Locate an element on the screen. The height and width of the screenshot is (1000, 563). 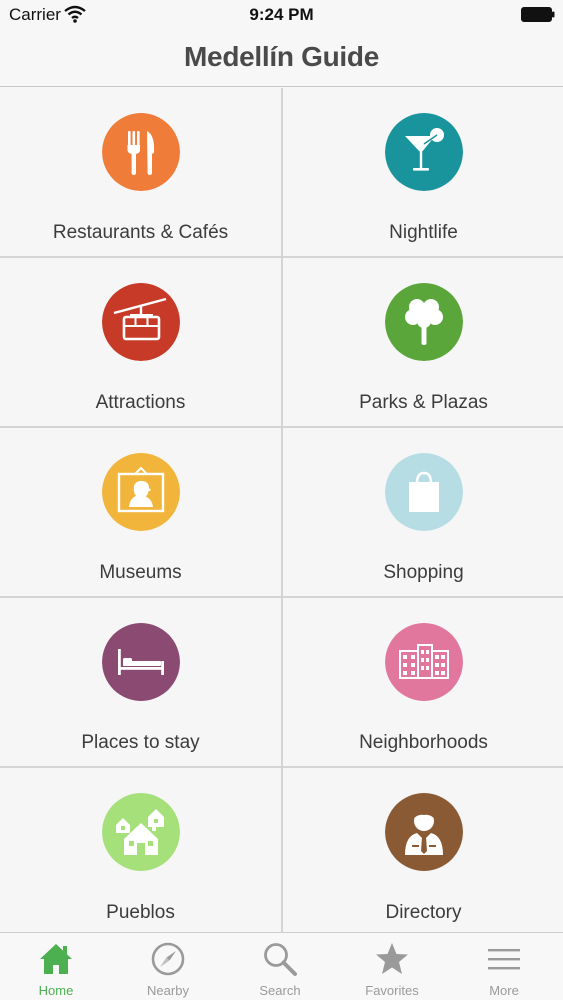
cocktail-icon is located at coordinates (424, 152).